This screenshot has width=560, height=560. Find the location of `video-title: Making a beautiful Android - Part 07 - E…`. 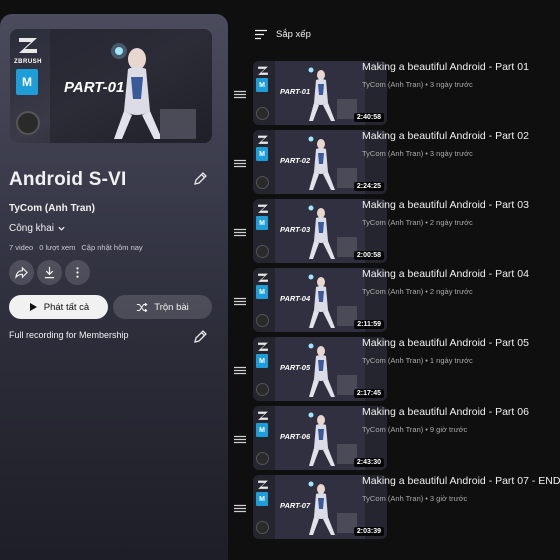

video-title: Making a beautiful Android - Part 07 - E… is located at coordinates (461, 481).